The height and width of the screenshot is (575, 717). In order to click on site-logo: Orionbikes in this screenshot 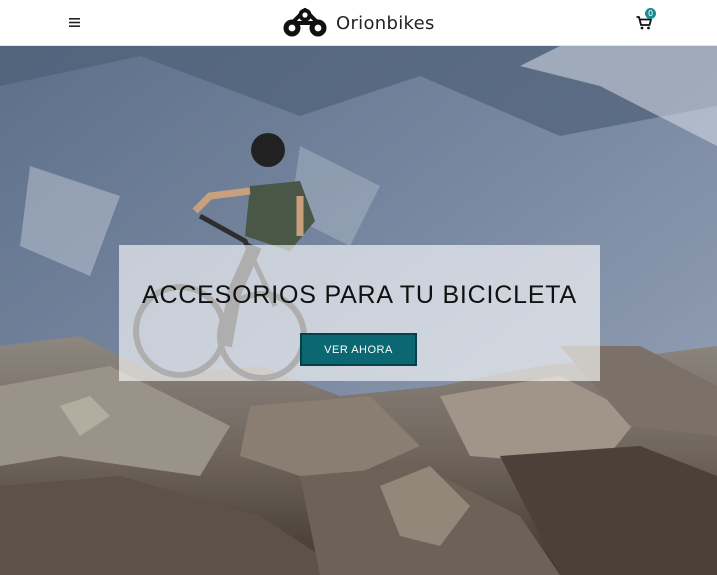, I will do `click(367, 23)`.